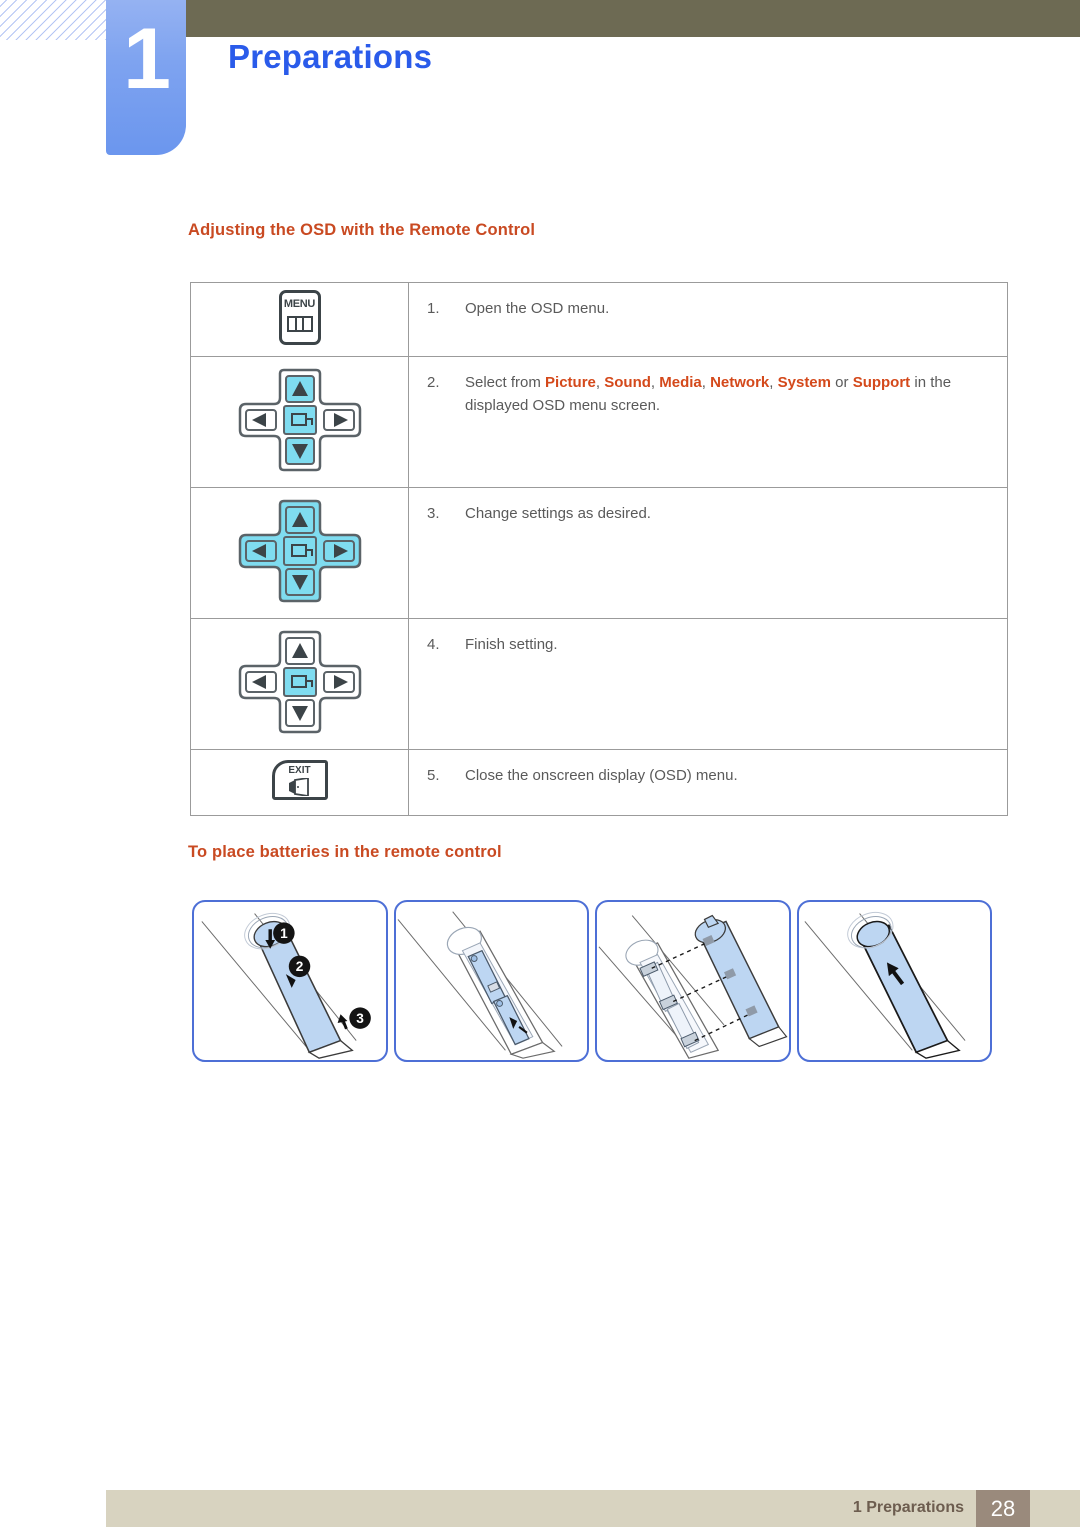  I want to click on step-number: 5., so click(433, 775).